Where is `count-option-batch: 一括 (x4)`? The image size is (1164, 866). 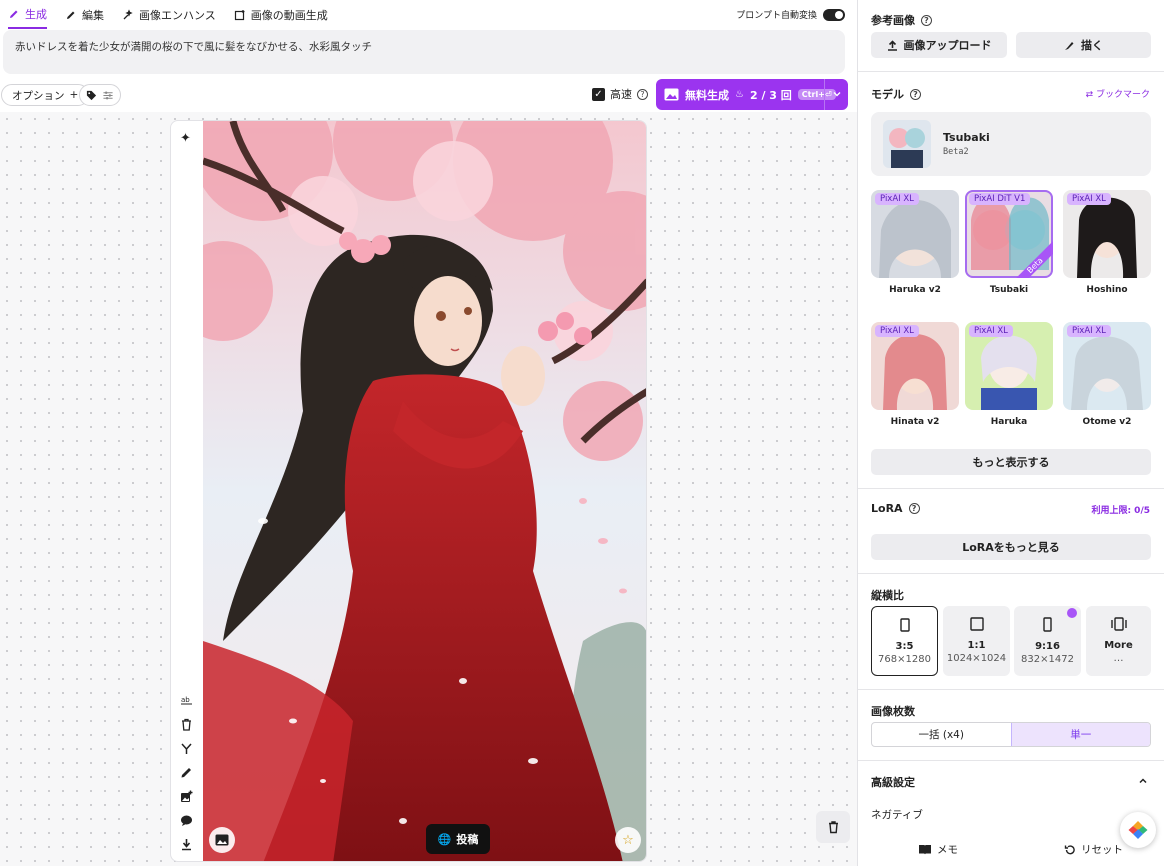 count-option-batch: 一括 (x4) is located at coordinates (941, 734).